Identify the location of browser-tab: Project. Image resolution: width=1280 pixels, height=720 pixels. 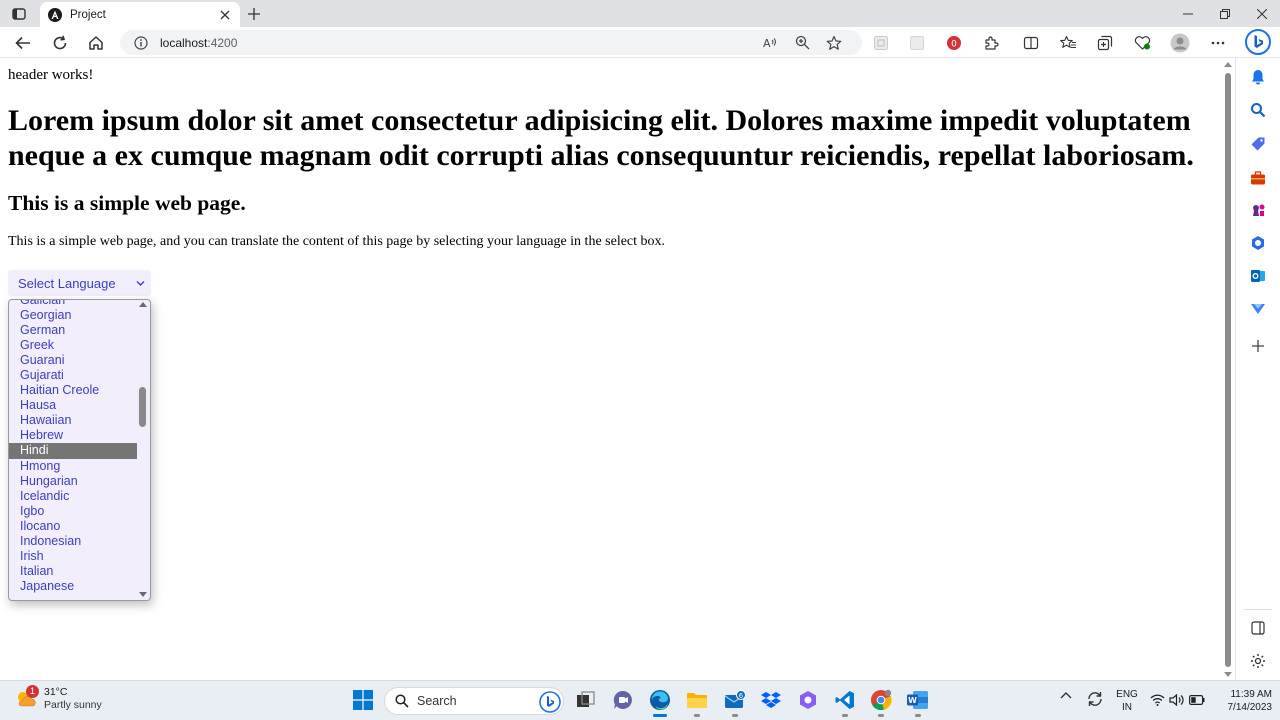
(140, 14).